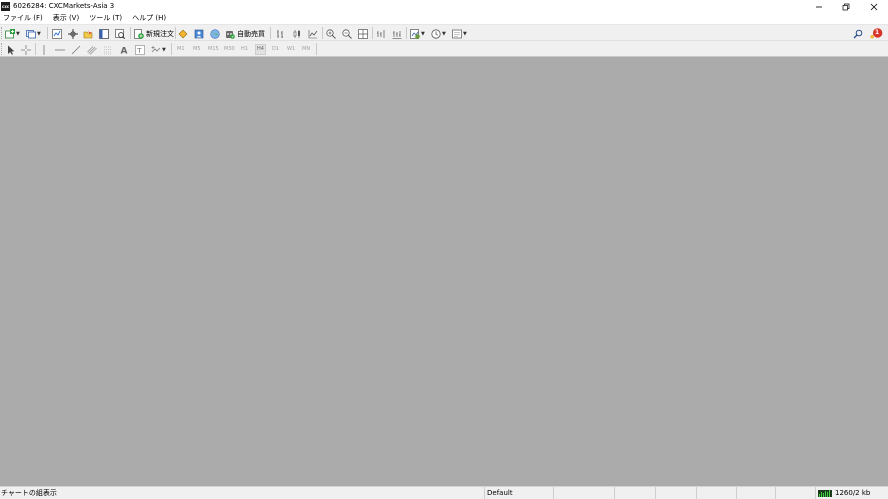 The image size is (888, 499). What do you see at coordinates (444, 49) in the screenshot?
I see `line-studies-toolbar: A T ▼ M1 M5 M15 M30 H1 H4 D1 W1 MN` at bounding box center [444, 49].